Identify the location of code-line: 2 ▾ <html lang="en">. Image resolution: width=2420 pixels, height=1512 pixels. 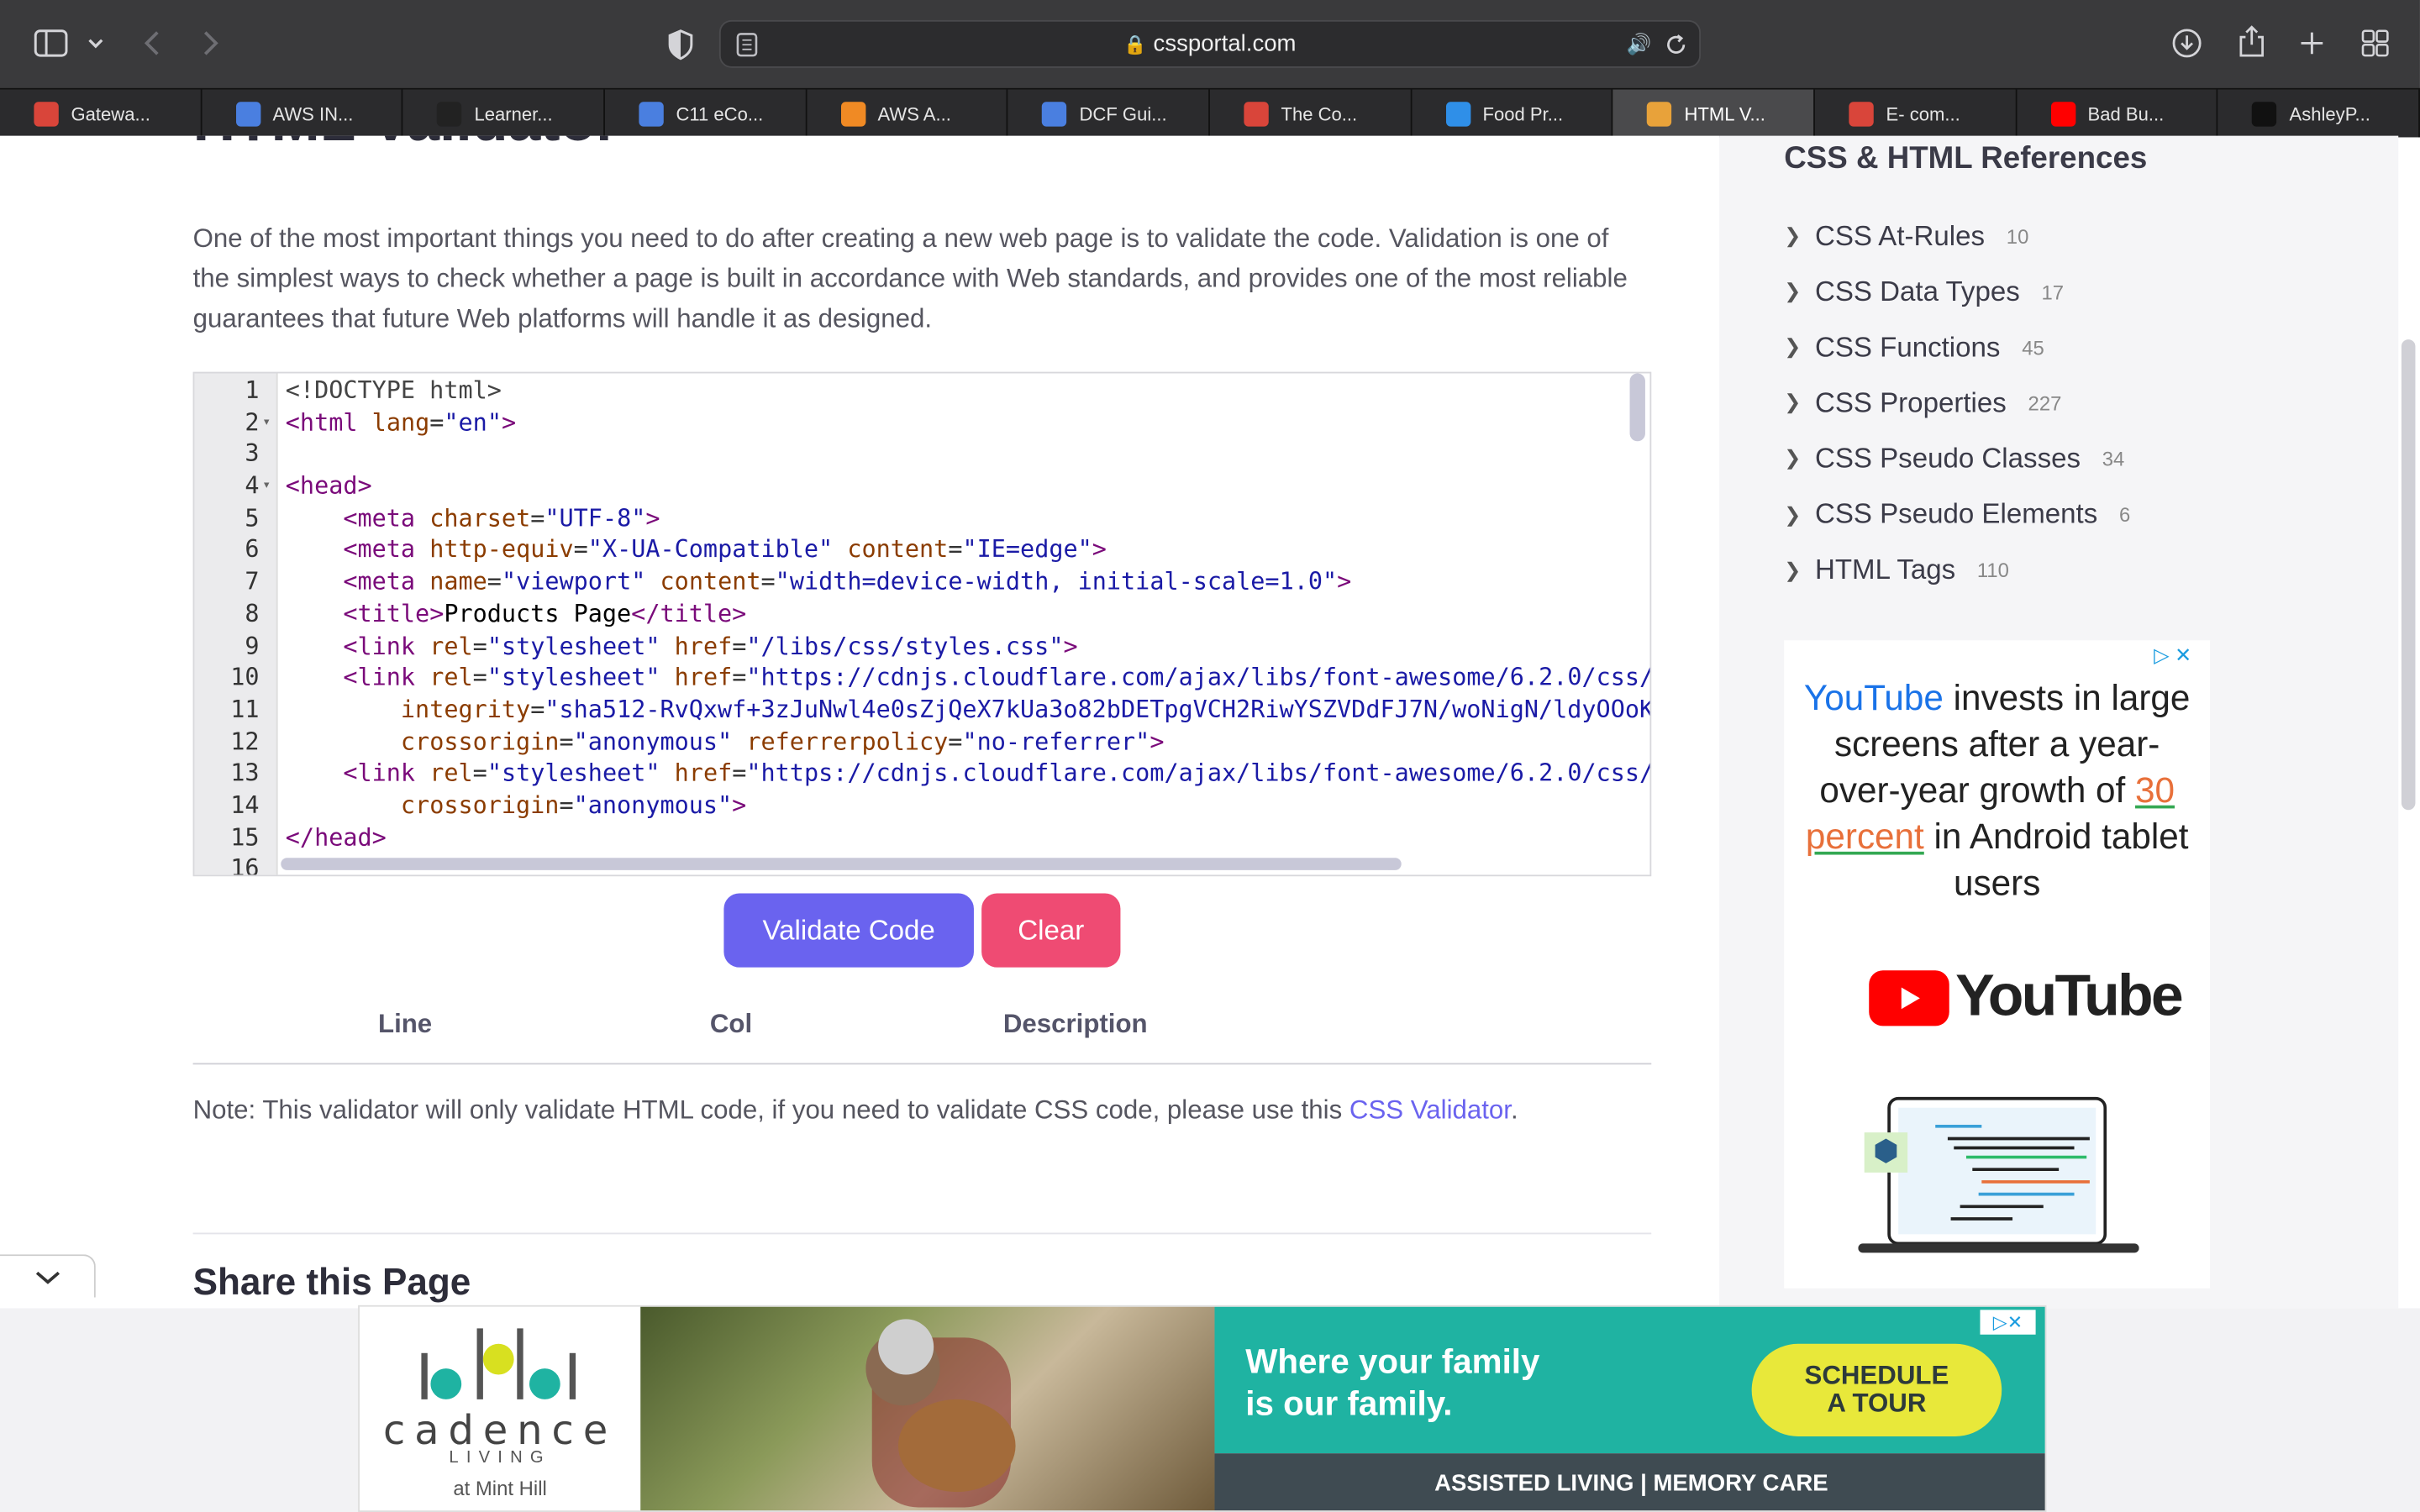
(922, 422).